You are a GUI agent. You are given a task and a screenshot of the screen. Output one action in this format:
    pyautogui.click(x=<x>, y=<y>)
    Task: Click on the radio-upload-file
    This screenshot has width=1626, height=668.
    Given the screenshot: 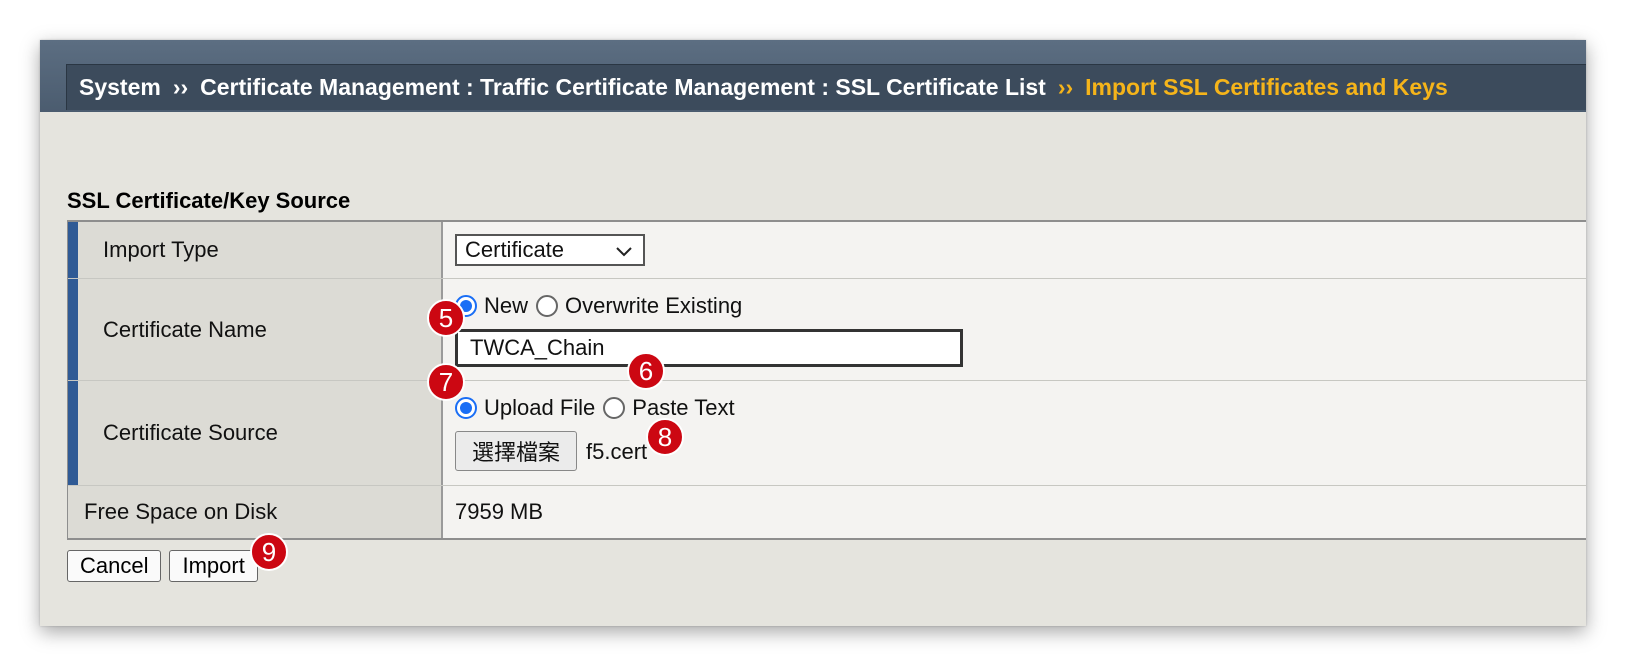 What is the action you would take?
    pyautogui.click(x=466, y=408)
    